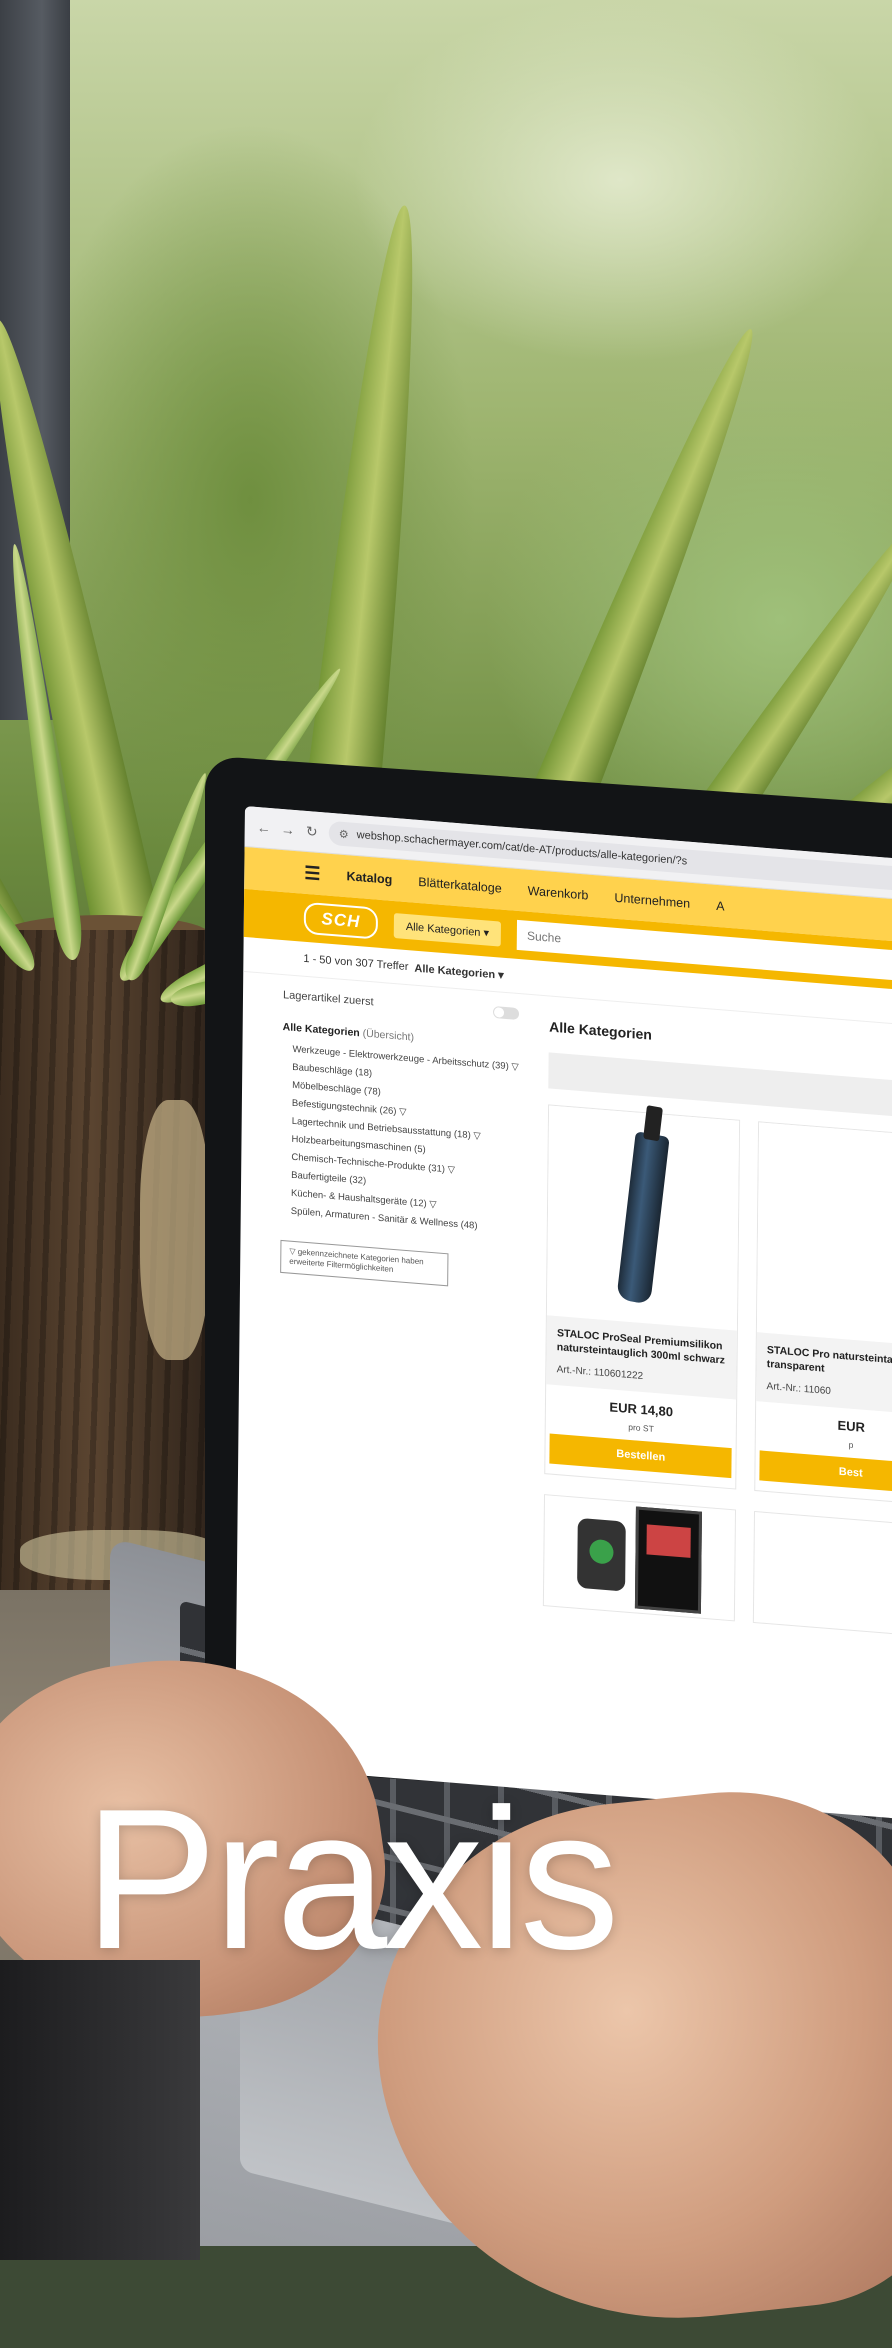 This screenshot has height=2348, width=892. Describe the element at coordinates (829, 1364) in the screenshot. I see `product-name: STALOC Pro natursteinta transparent` at that location.